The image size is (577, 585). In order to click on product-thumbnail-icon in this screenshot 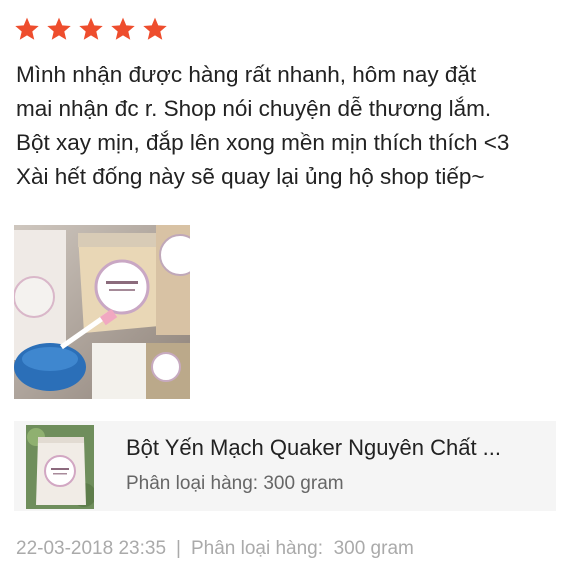, I will do `click(60, 467)`.